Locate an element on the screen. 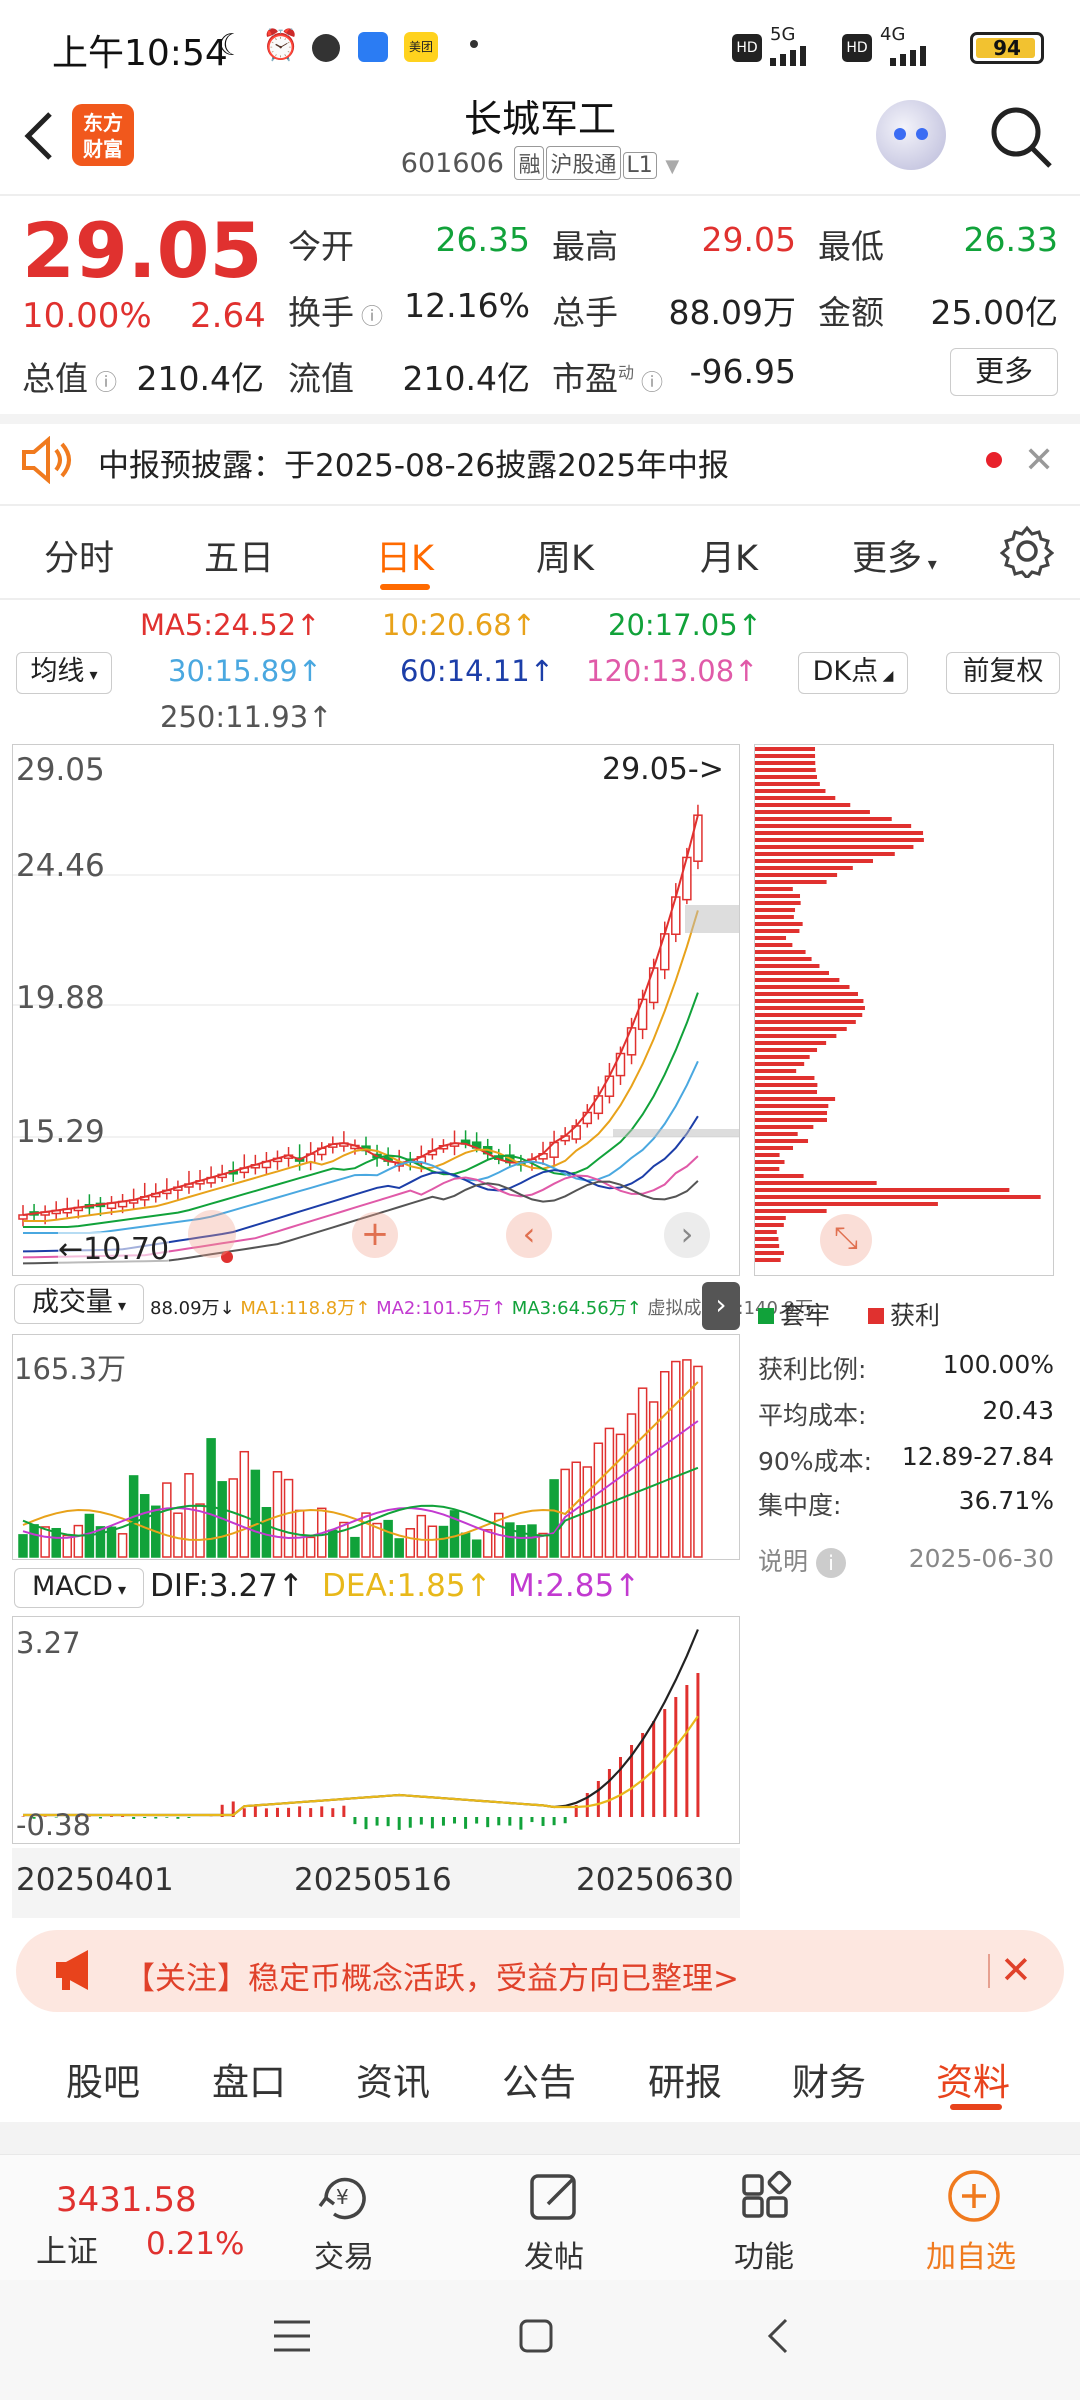 The width and height of the screenshot is (1080, 2400). chip-note: 说明 i is located at coordinates (802, 1560).